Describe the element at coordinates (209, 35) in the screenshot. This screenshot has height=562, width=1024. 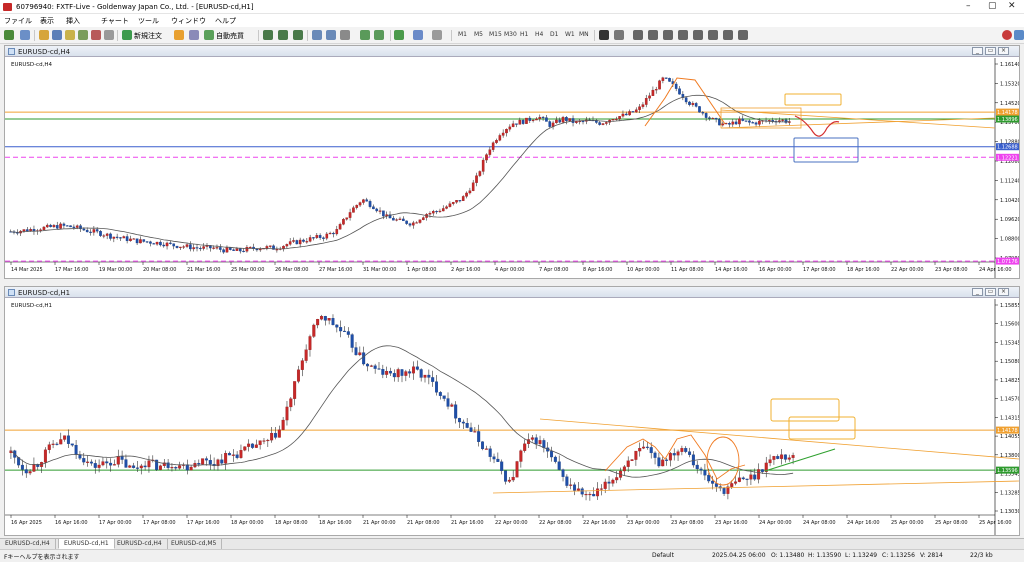
I see `auto-trade-icon` at that location.